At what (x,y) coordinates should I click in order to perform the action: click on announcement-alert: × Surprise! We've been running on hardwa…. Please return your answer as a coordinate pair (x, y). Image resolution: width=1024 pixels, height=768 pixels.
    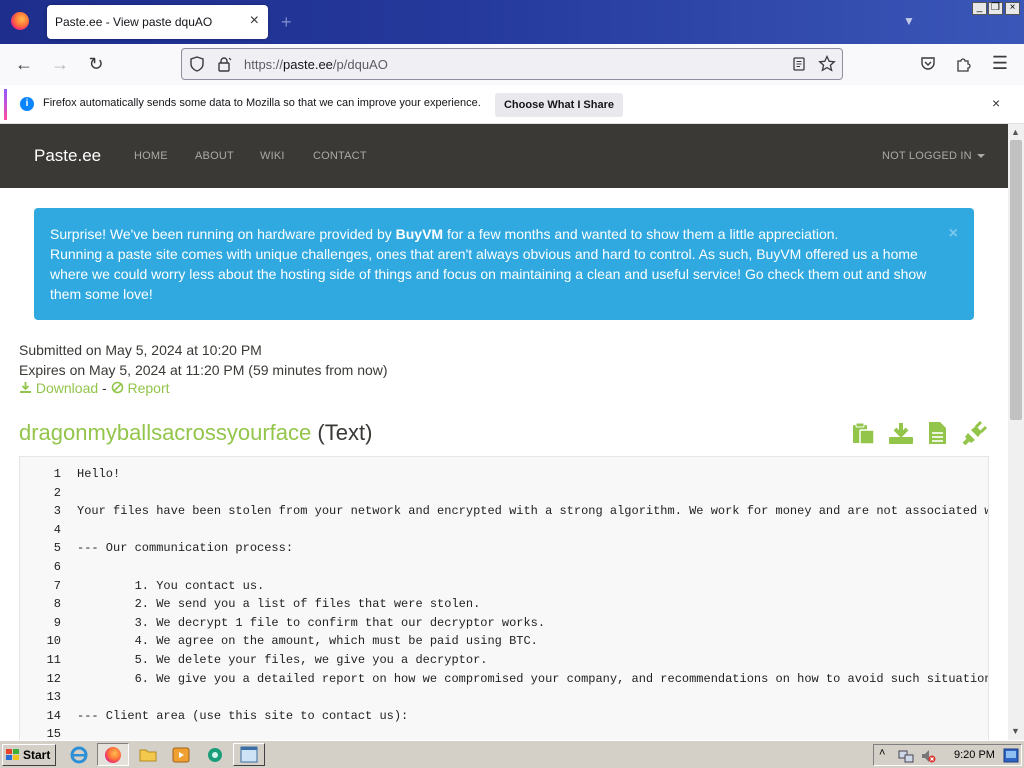
    Looking at the image, I should click on (504, 264).